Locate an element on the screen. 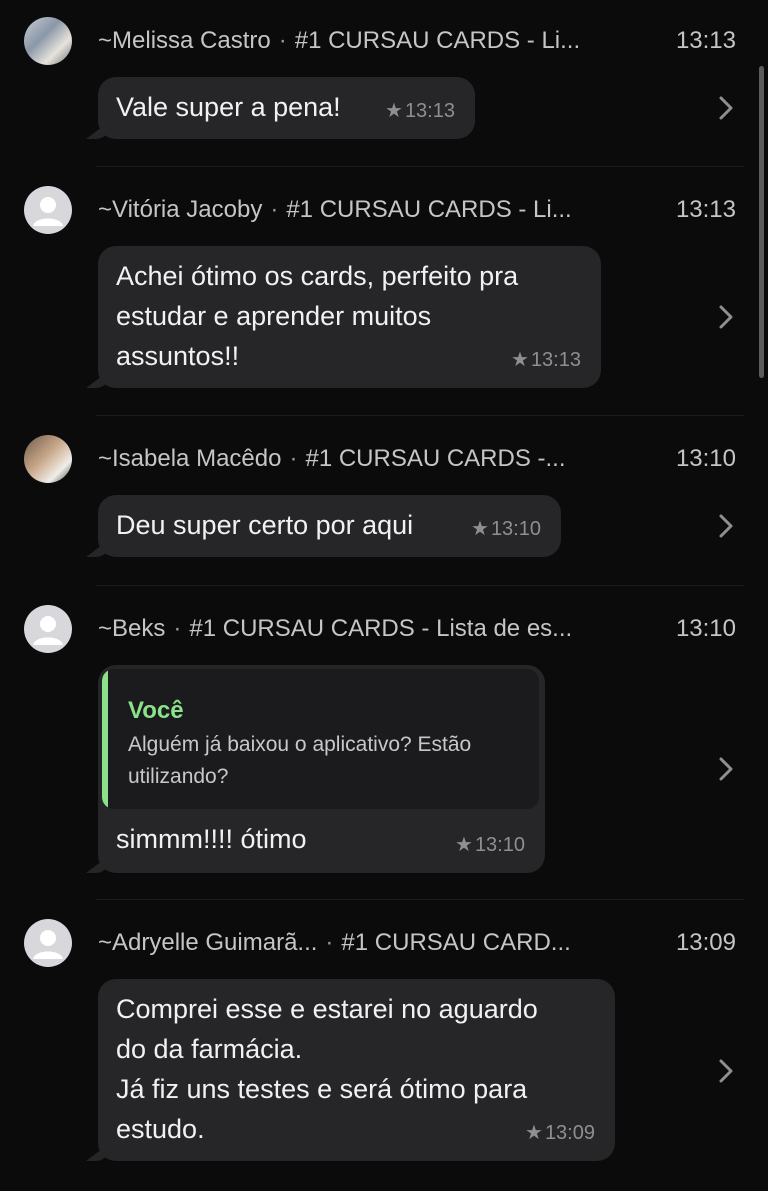  sender-name: ~Melissa Castro is located at coordinates (184, 40).